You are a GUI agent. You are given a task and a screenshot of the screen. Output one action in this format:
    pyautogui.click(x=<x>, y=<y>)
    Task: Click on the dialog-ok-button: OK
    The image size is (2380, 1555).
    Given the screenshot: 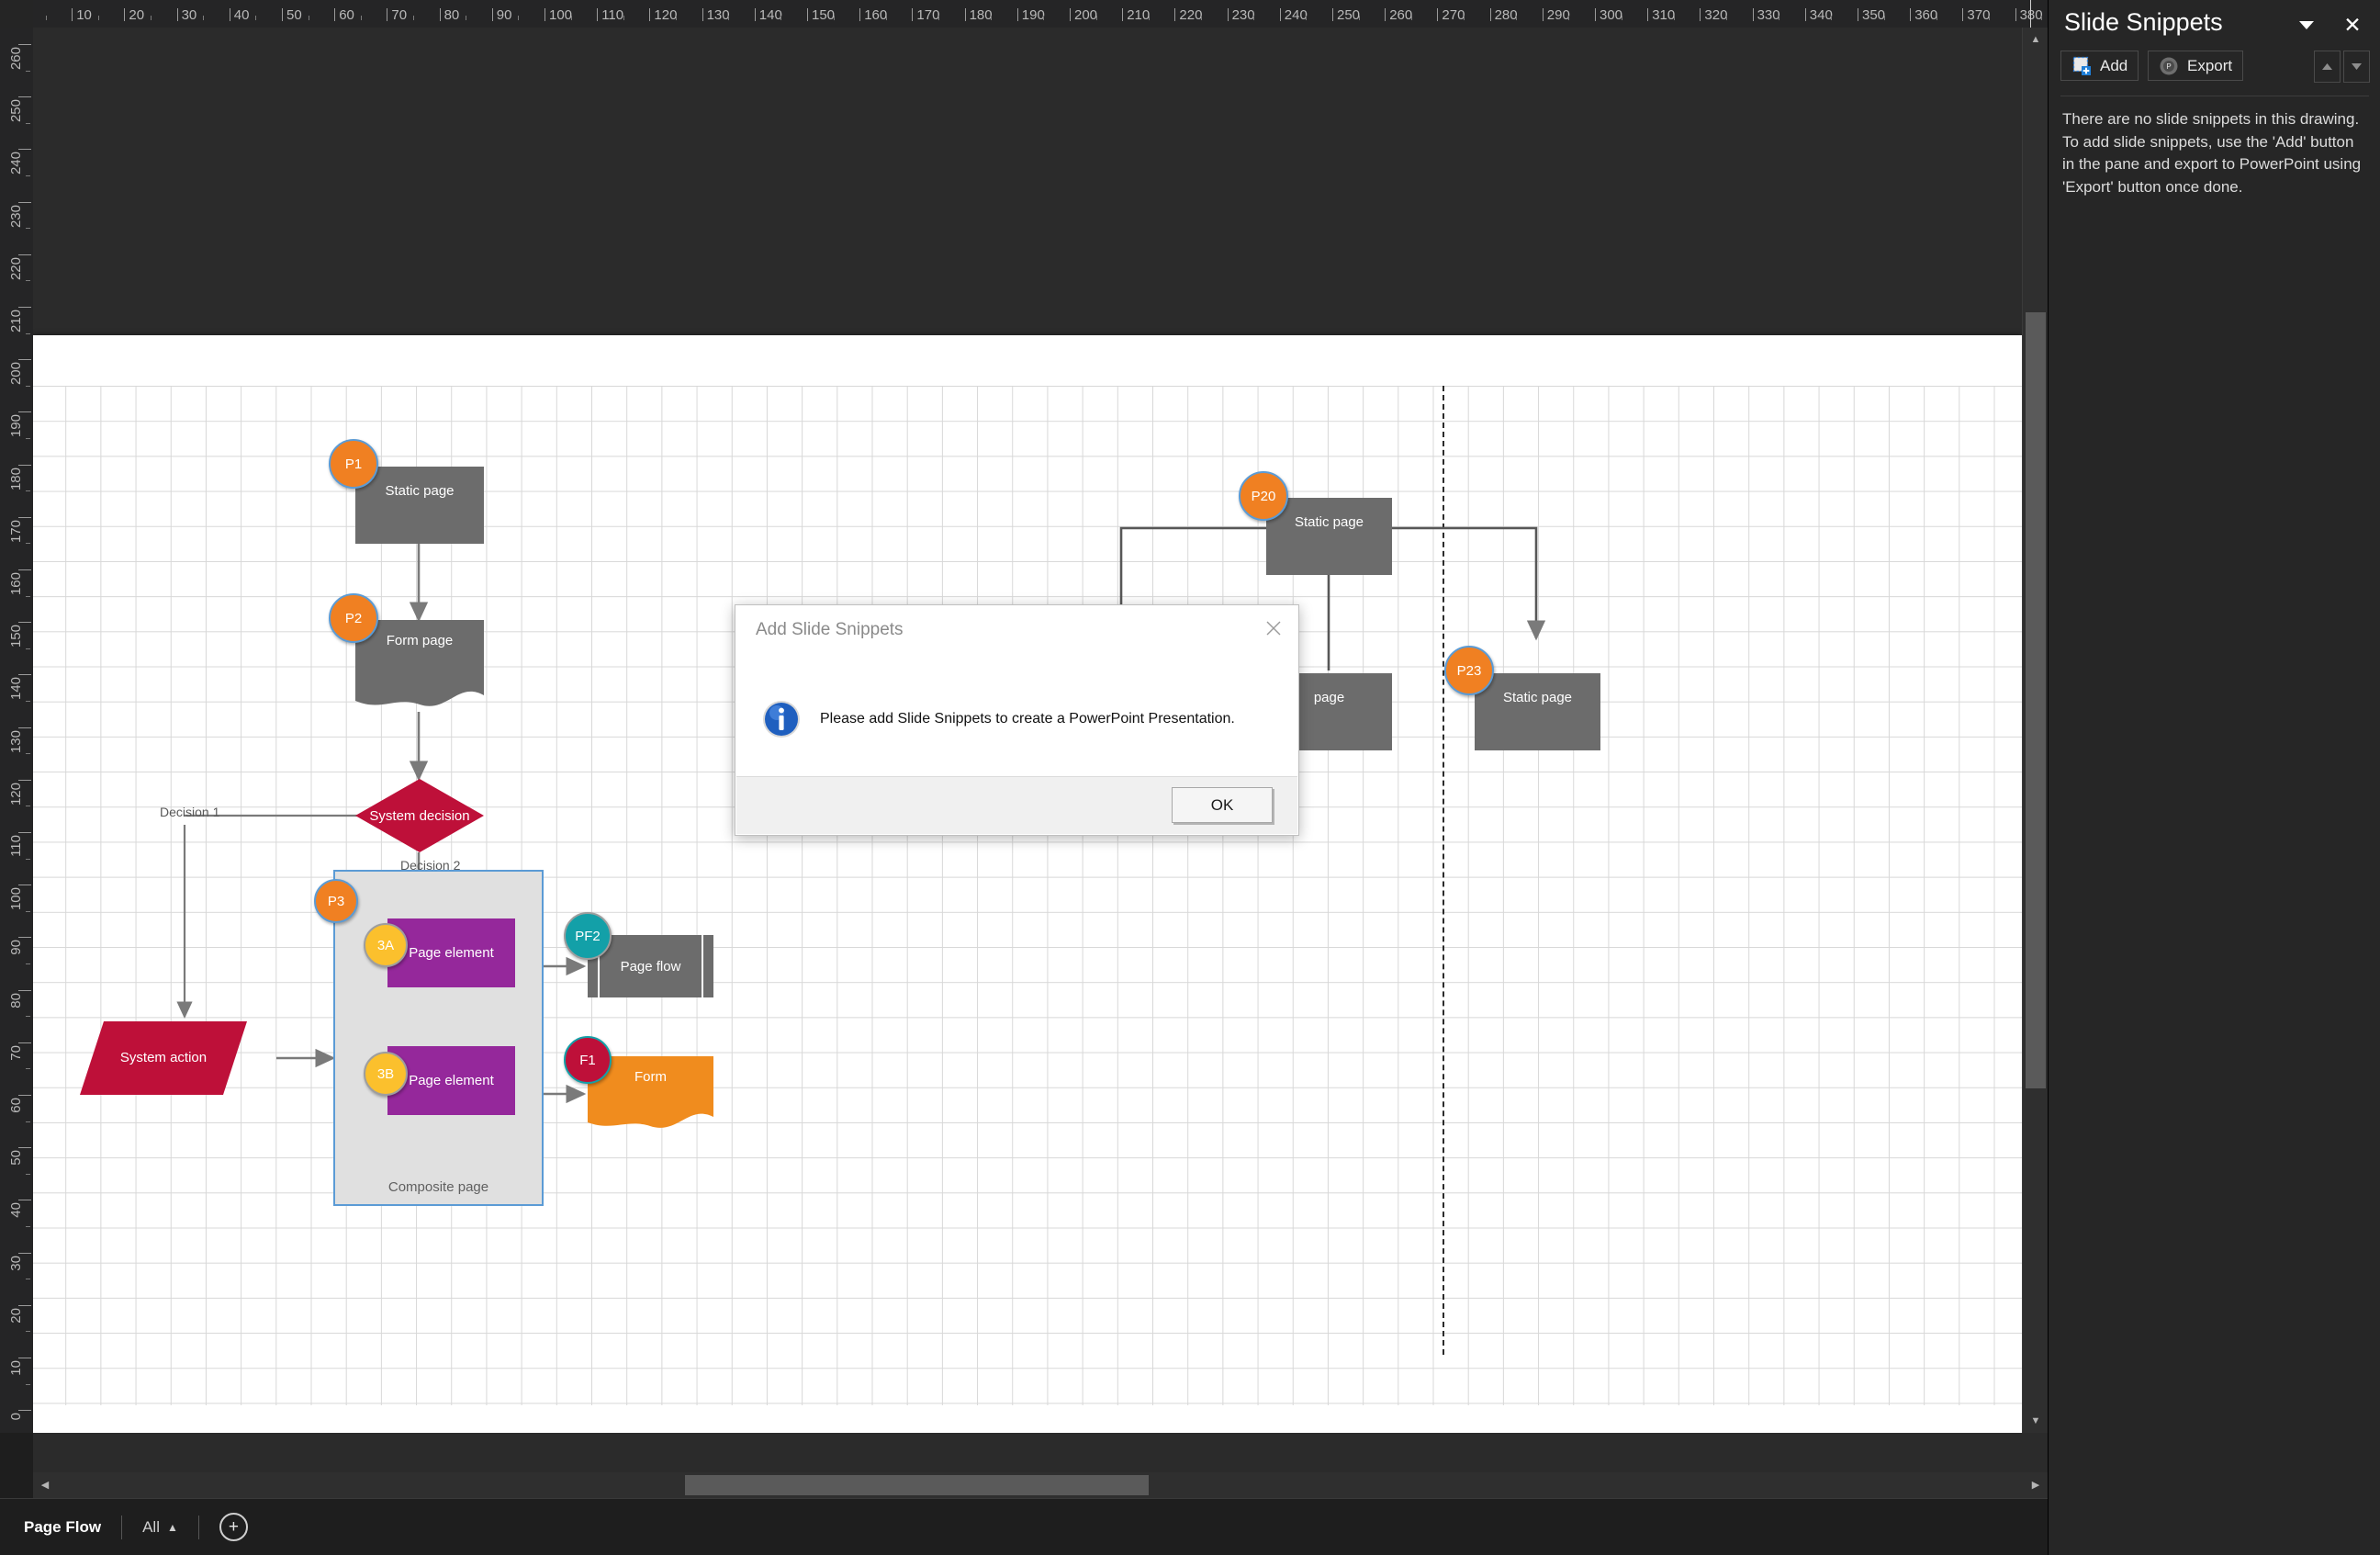 What is the action you would take?
    pyautogui.click(x=1222, y=805)
    